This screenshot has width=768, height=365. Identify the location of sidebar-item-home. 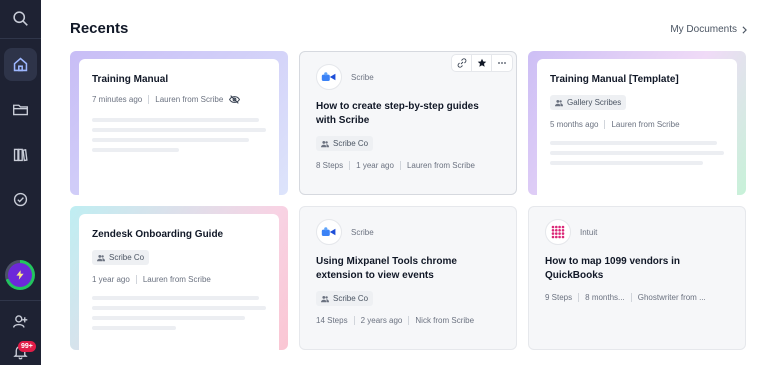
(20, 64).